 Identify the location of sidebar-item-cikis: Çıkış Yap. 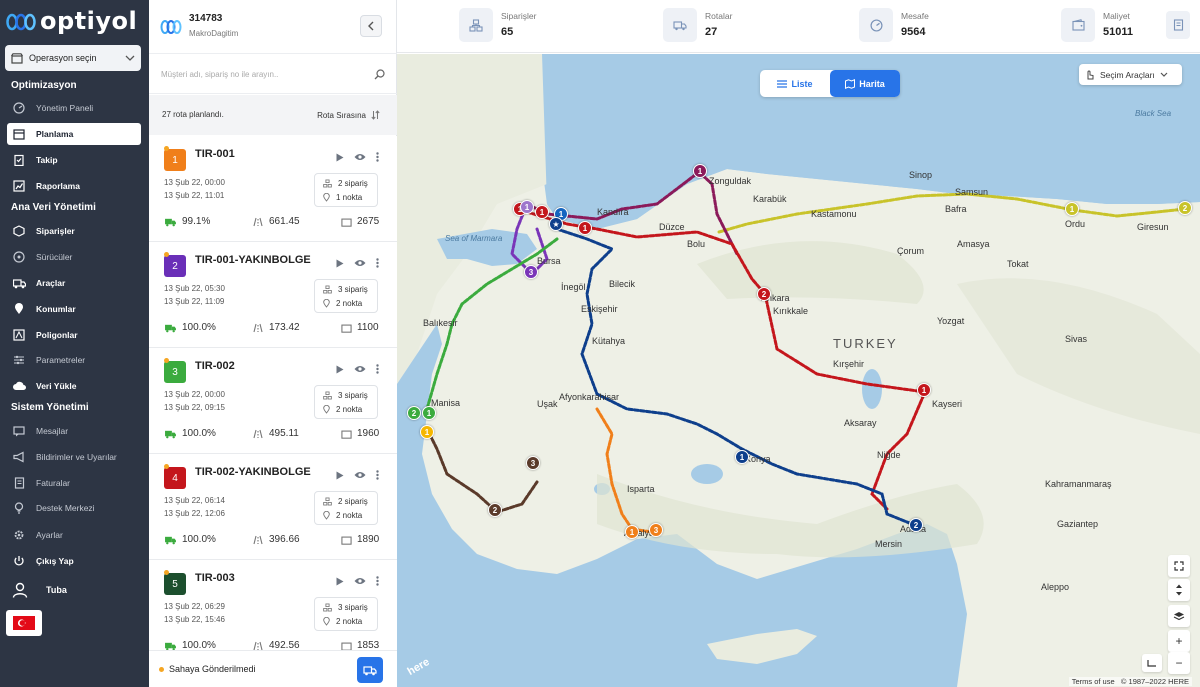
(74, 561).